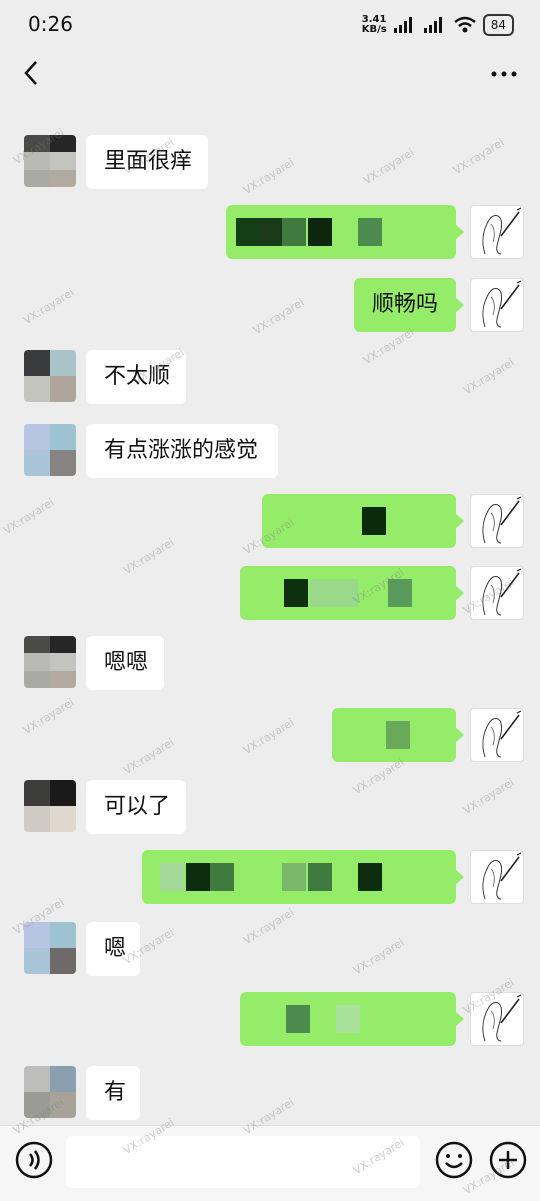 This screenshot has height=1201, width=540. What do you see at coordinates (34, 1160) in the screenshot?
I see `voice-icon` at bounding box center [34, 1160].